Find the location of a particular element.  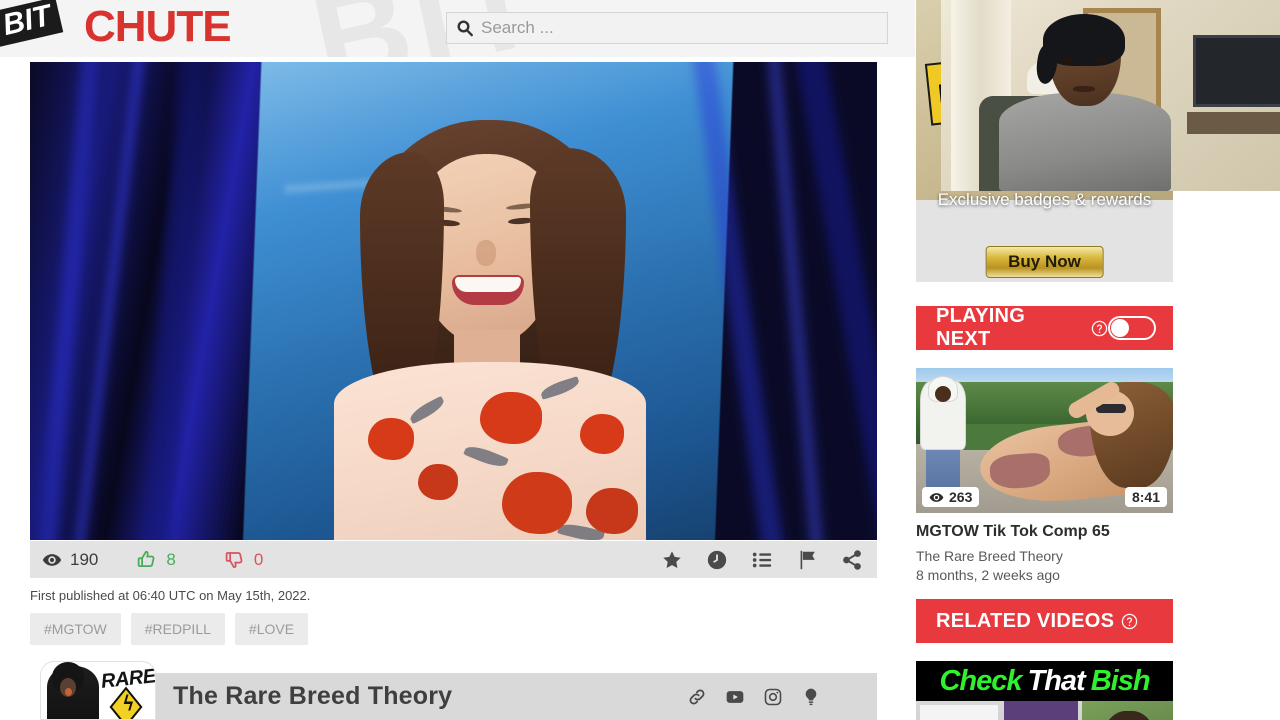

search-icon is located at coordinates (465, 28).